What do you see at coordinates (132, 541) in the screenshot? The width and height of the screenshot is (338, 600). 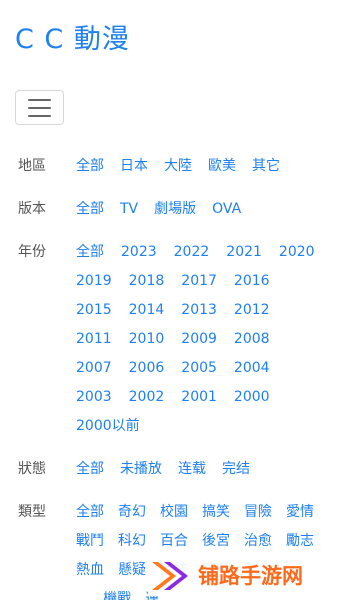 I see `filter-option-type: 科幻` at bounding box center [132, 541].